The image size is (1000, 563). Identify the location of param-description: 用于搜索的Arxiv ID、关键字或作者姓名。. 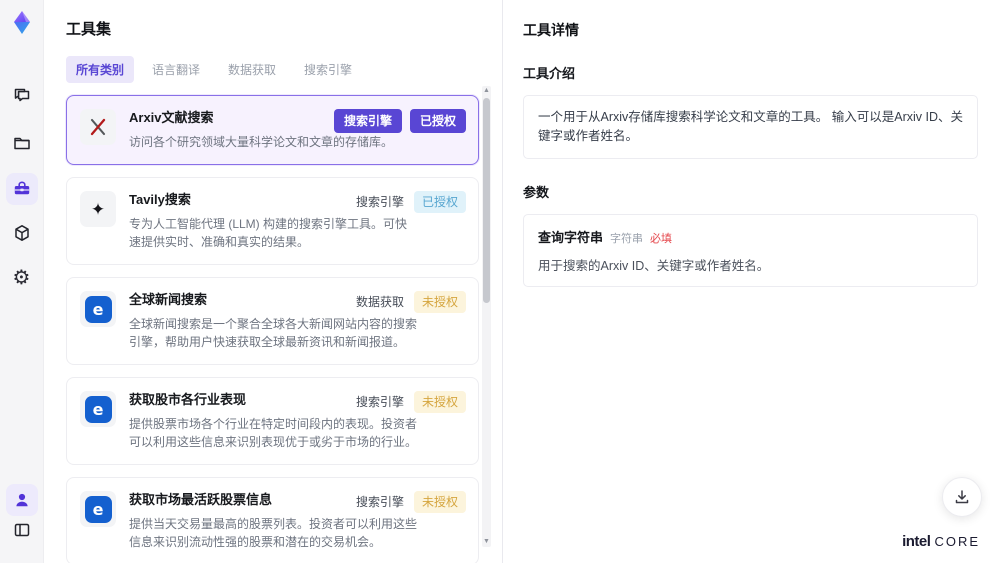
(654, 266).